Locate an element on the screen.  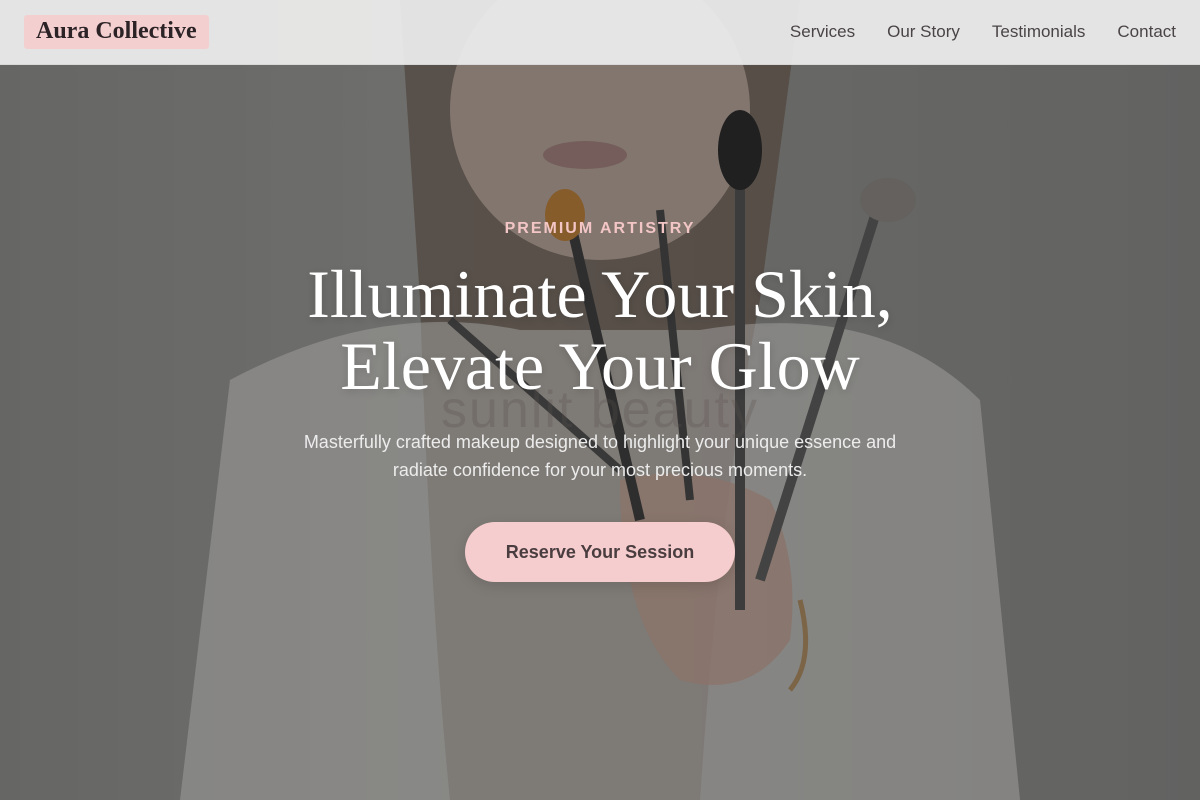
headline-line-1: Illuminate Your Skin, is located at coordinates (600, 294).